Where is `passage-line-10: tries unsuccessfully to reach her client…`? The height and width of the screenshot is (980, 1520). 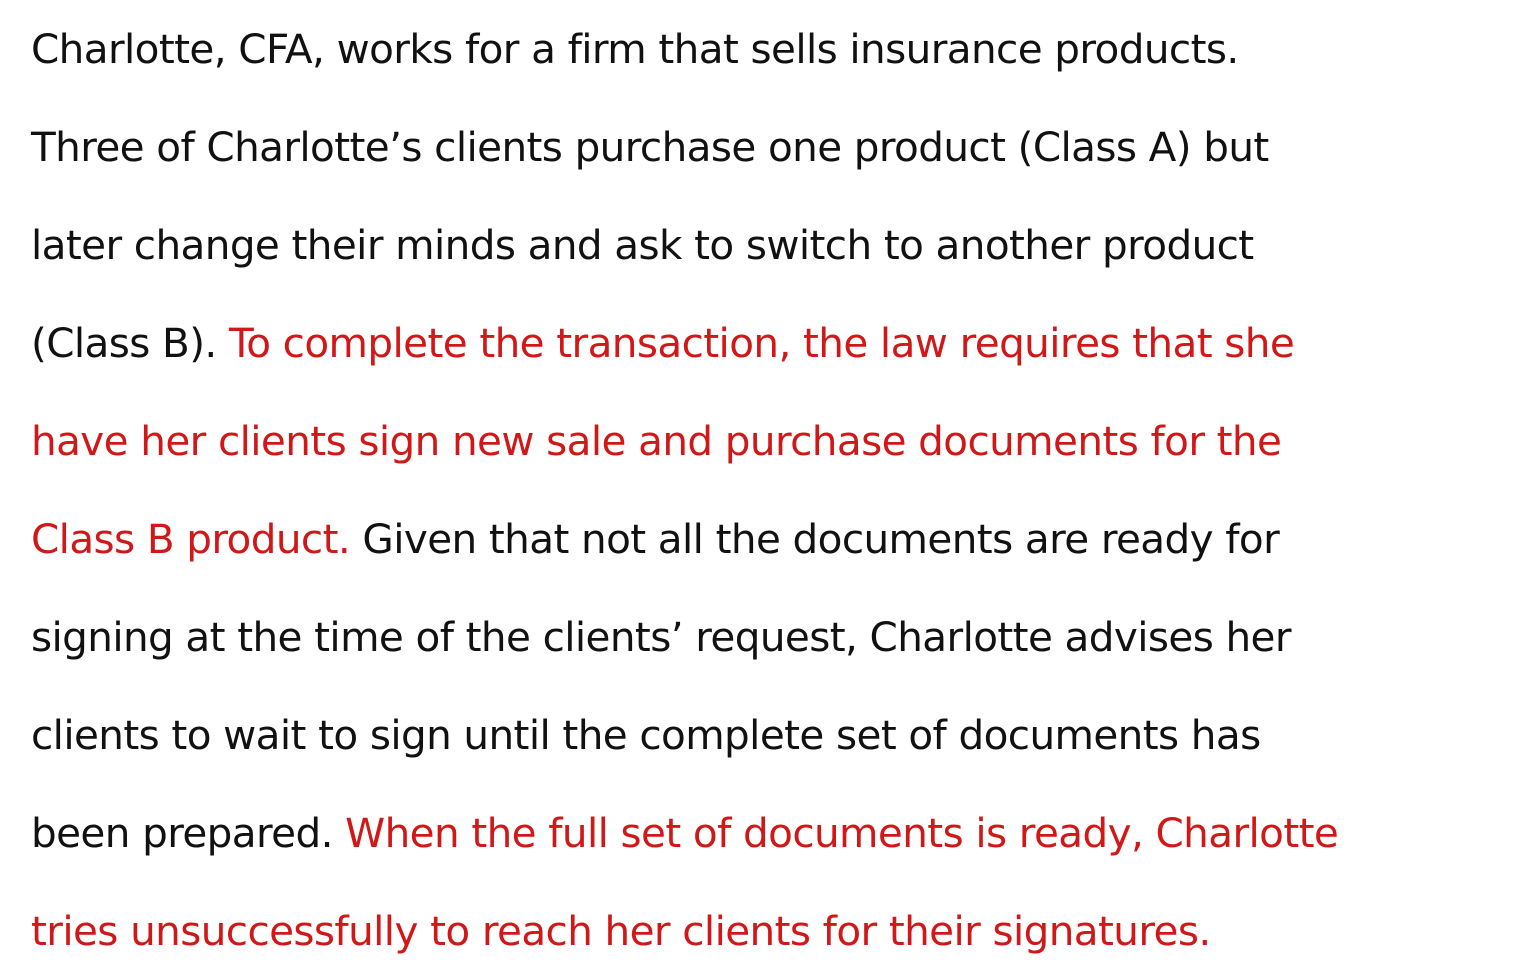
passage-line-10: tries unsuccessfully to reach her client… is located at coordinates (621, 931).